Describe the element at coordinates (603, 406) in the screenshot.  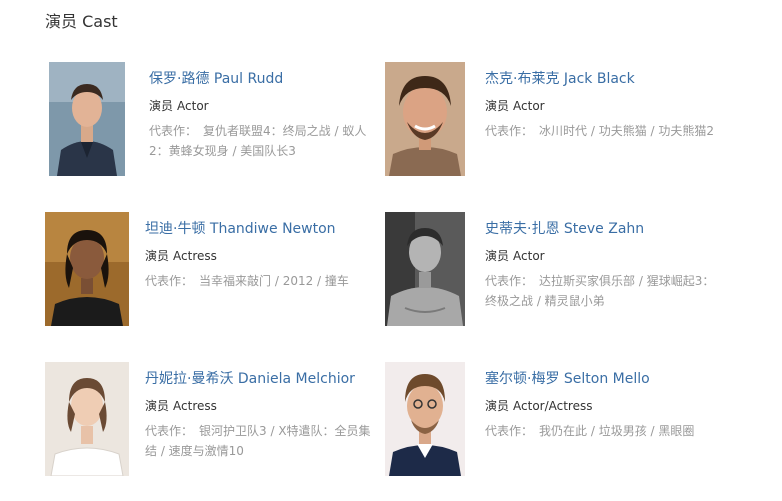
I see `cast-role: 演员 Actor/Actress` at that location.